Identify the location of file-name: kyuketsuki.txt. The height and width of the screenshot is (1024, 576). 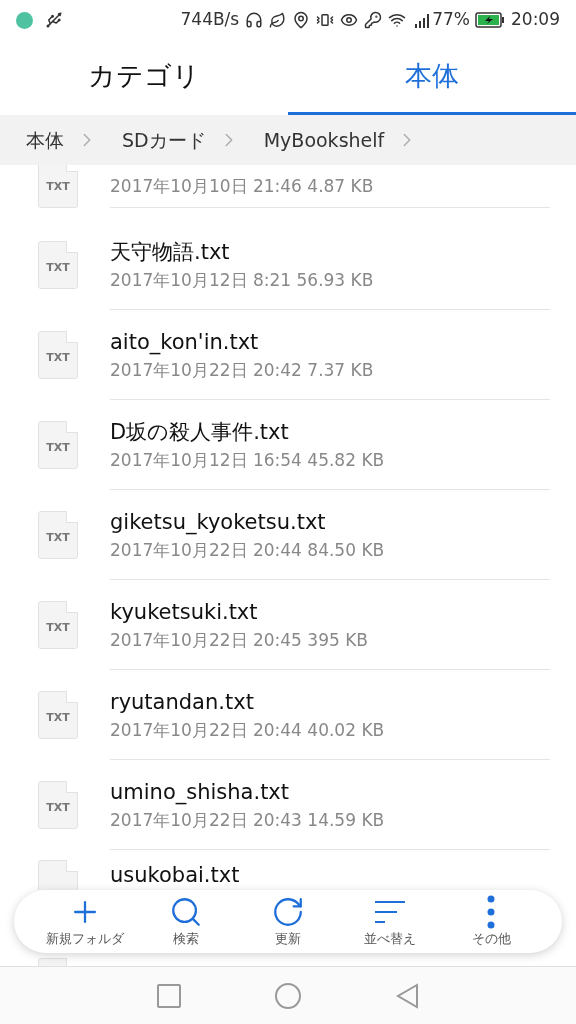
(184, 612).